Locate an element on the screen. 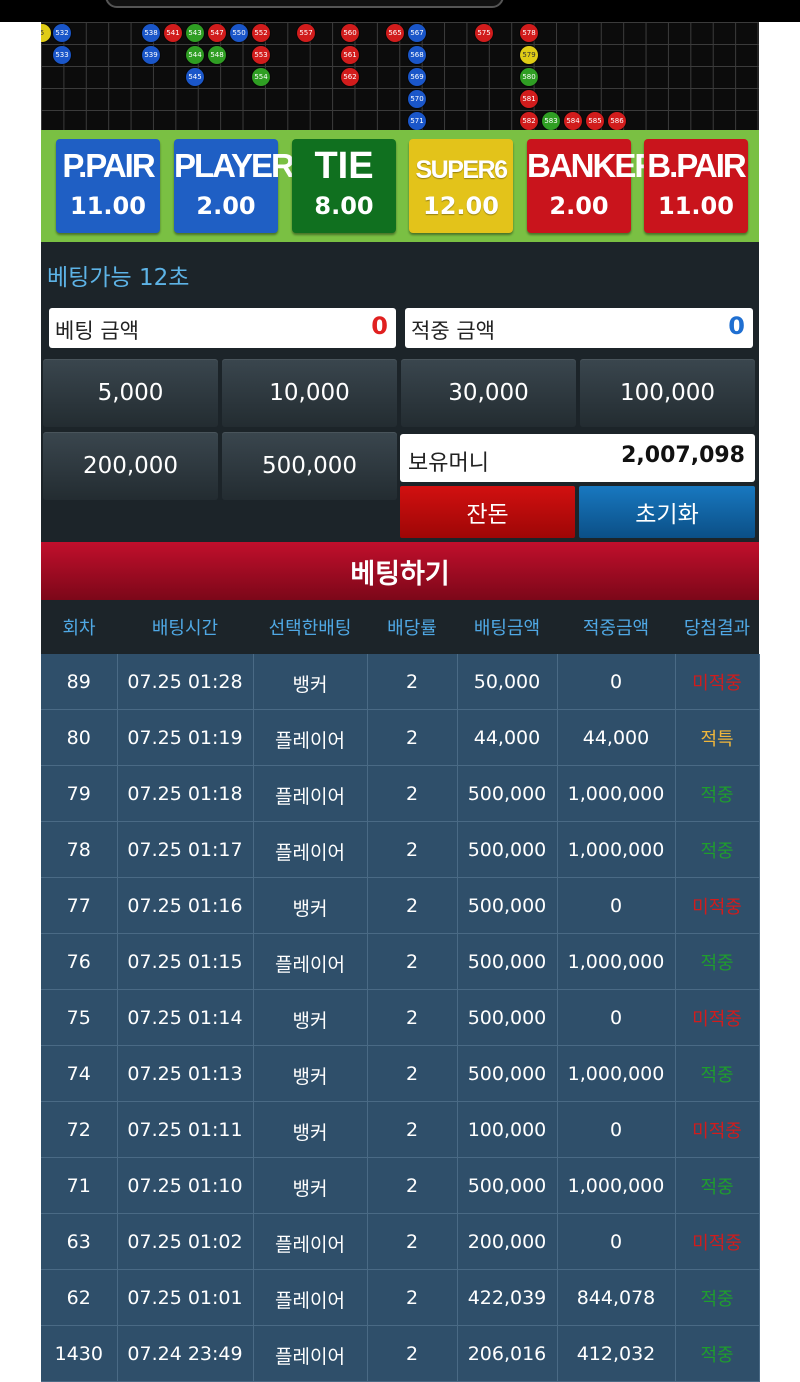 The height and width of the screenshot is (1382, 800). cell-round: 1430 is located at coordinates (79, 1353).